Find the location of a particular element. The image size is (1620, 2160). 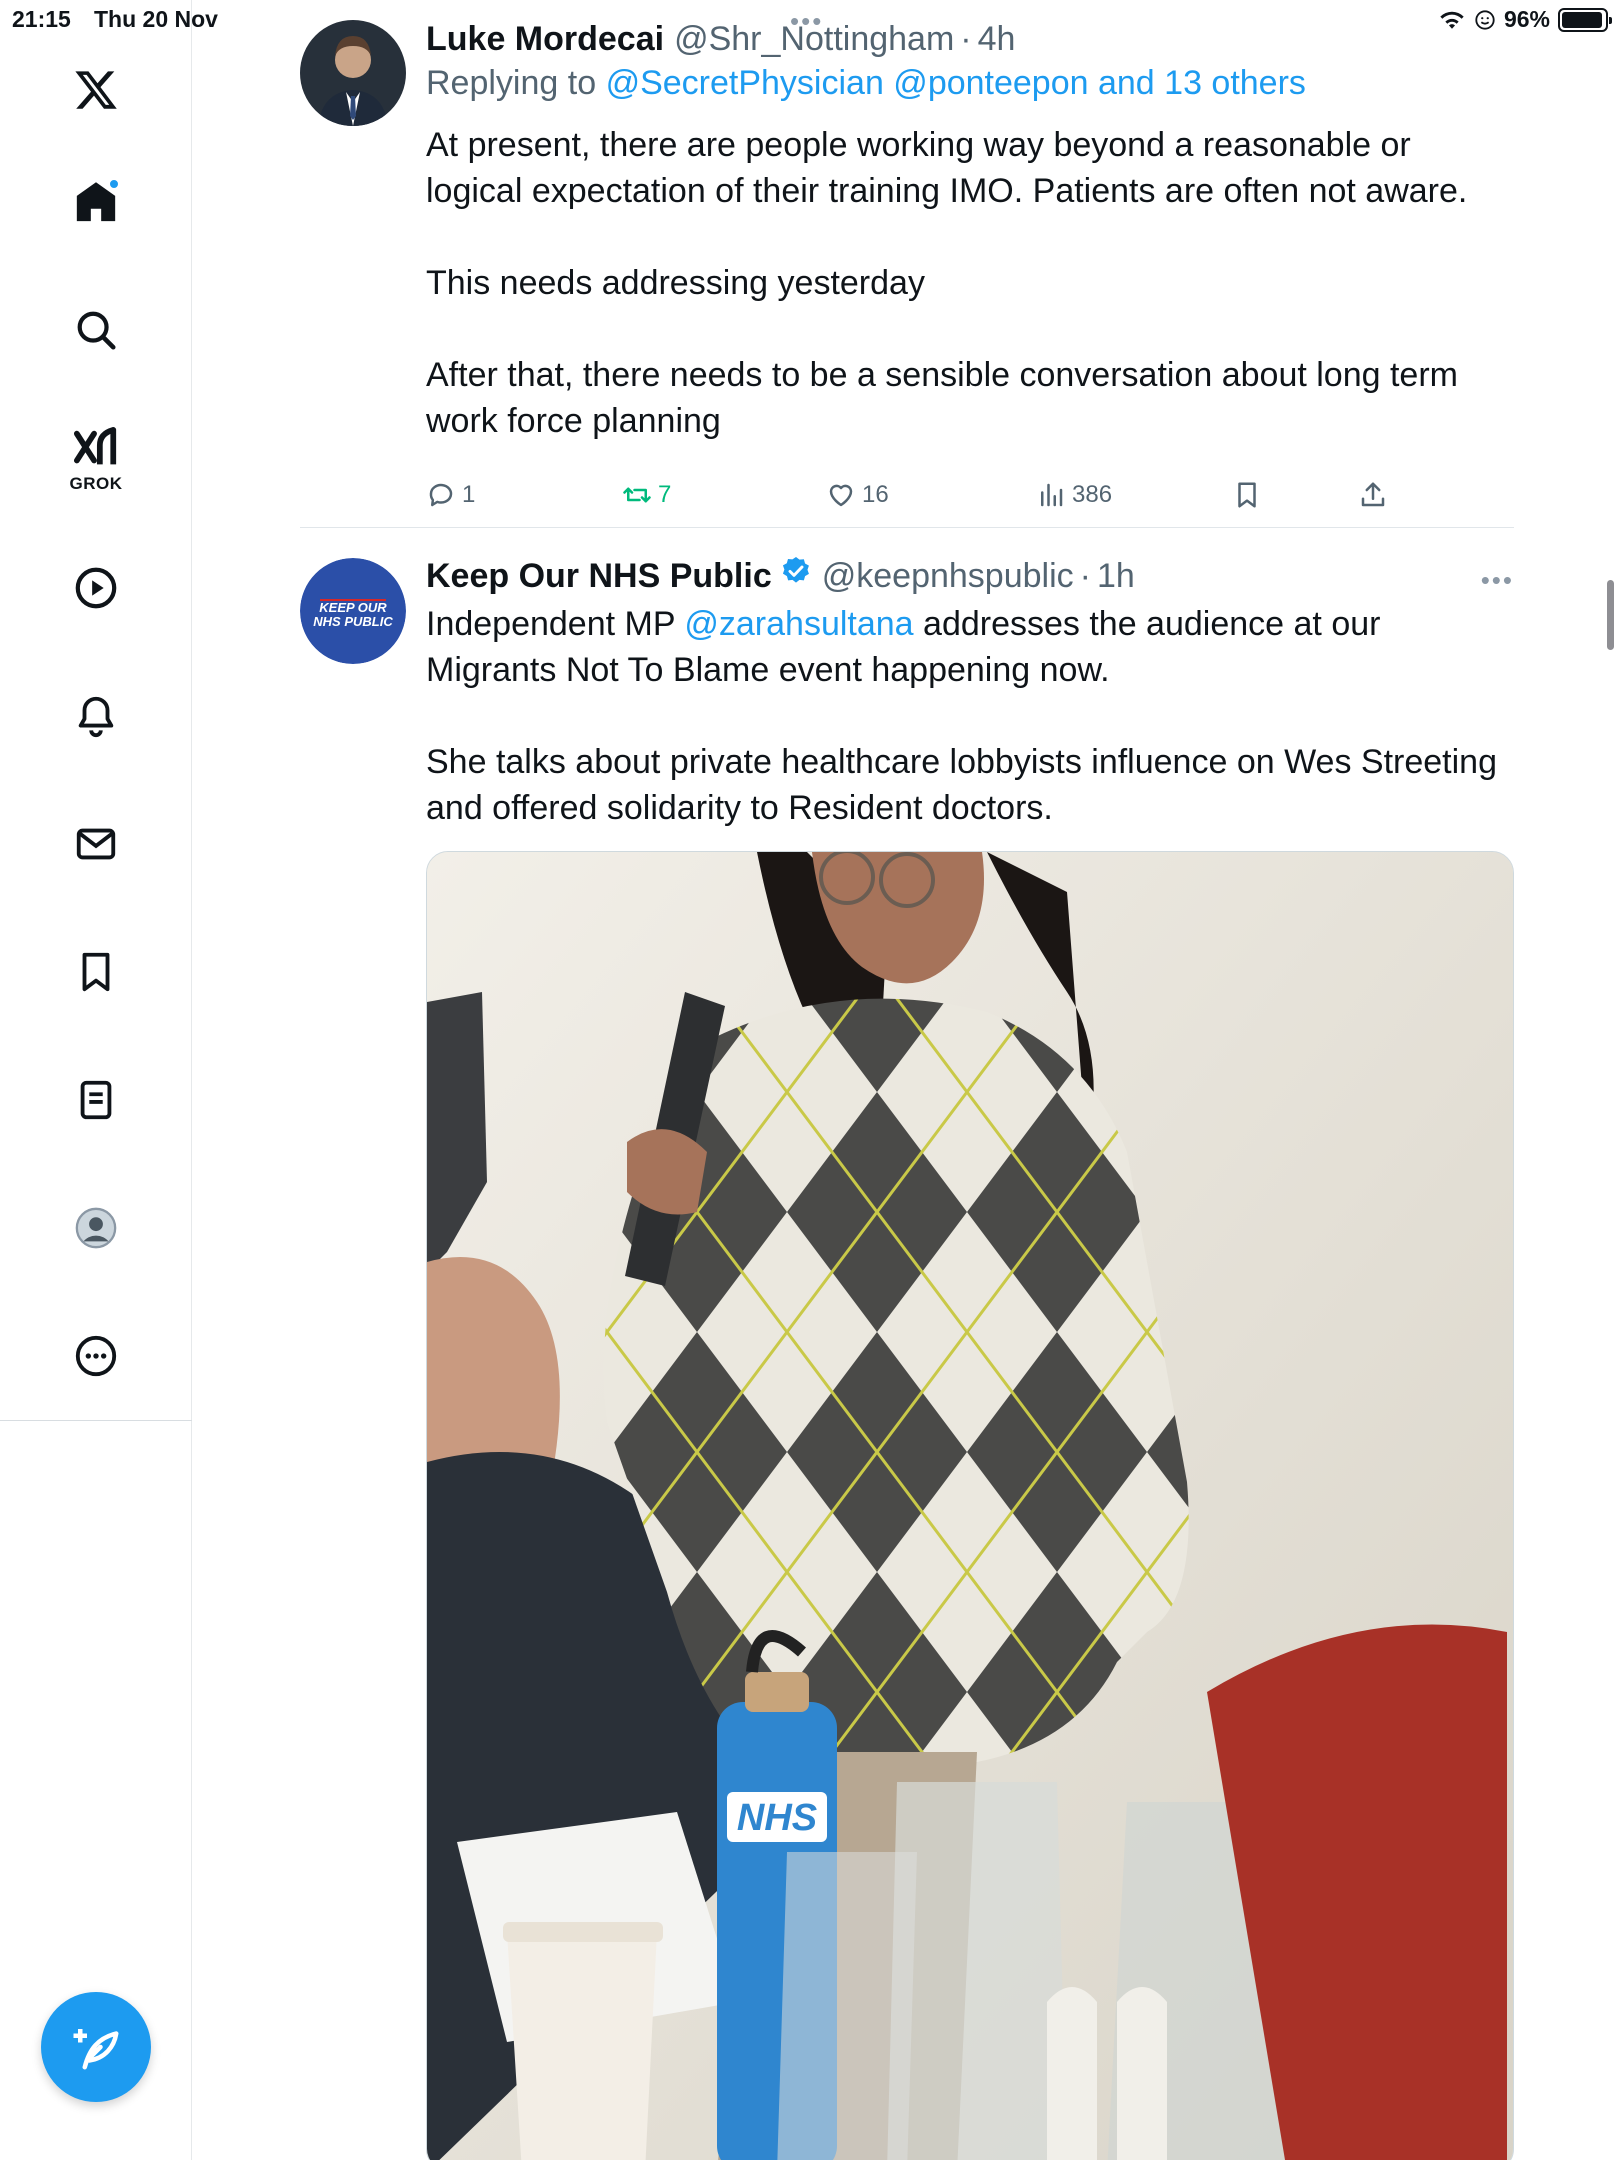

svg-text: NHS PUBLIC is located at coordinates (353, 621).